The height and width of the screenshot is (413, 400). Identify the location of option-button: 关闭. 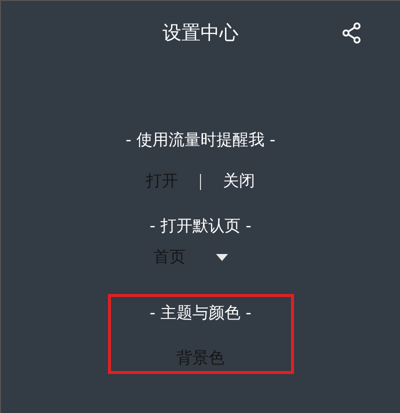
(239, 181).